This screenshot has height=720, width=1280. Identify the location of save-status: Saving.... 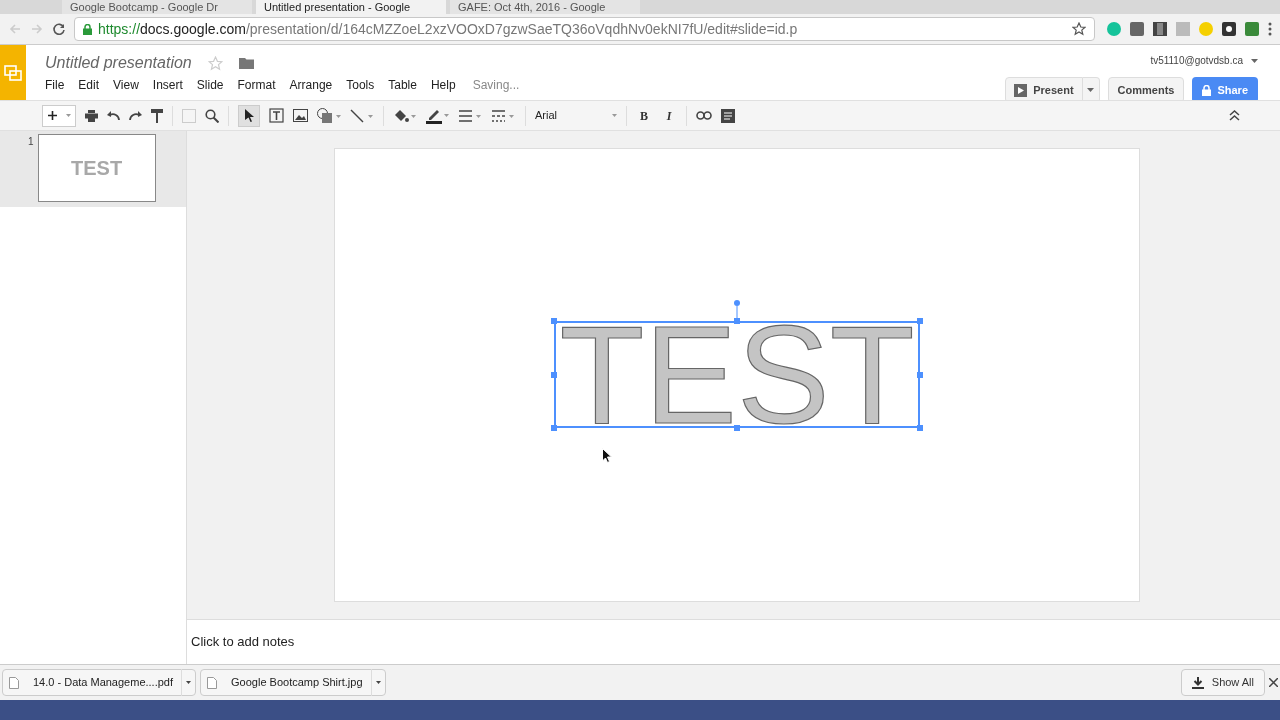
(495, 85).